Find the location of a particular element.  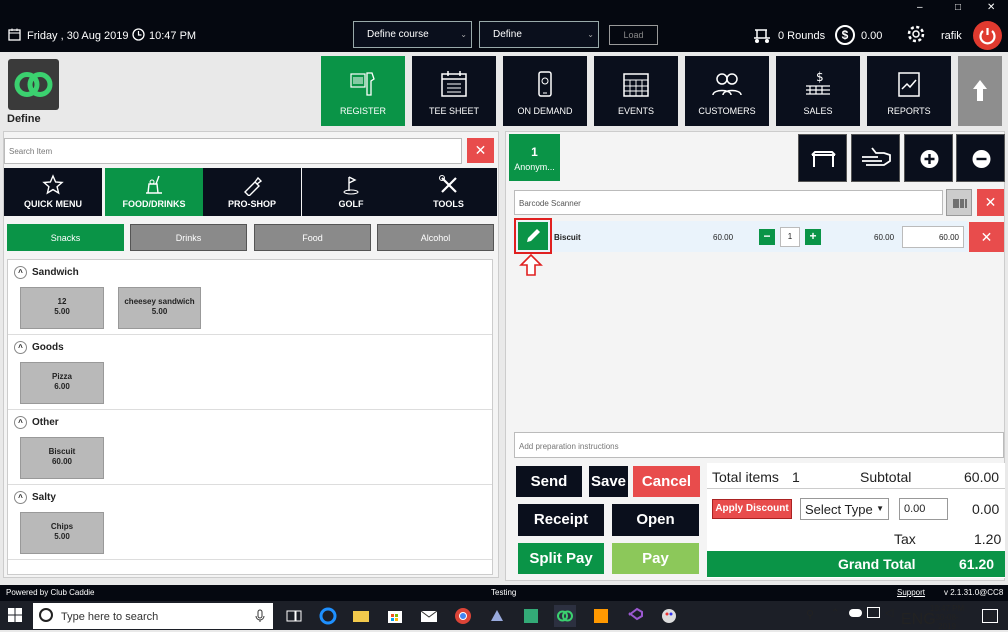

send-button: Send is located at coordinates (549, 481).